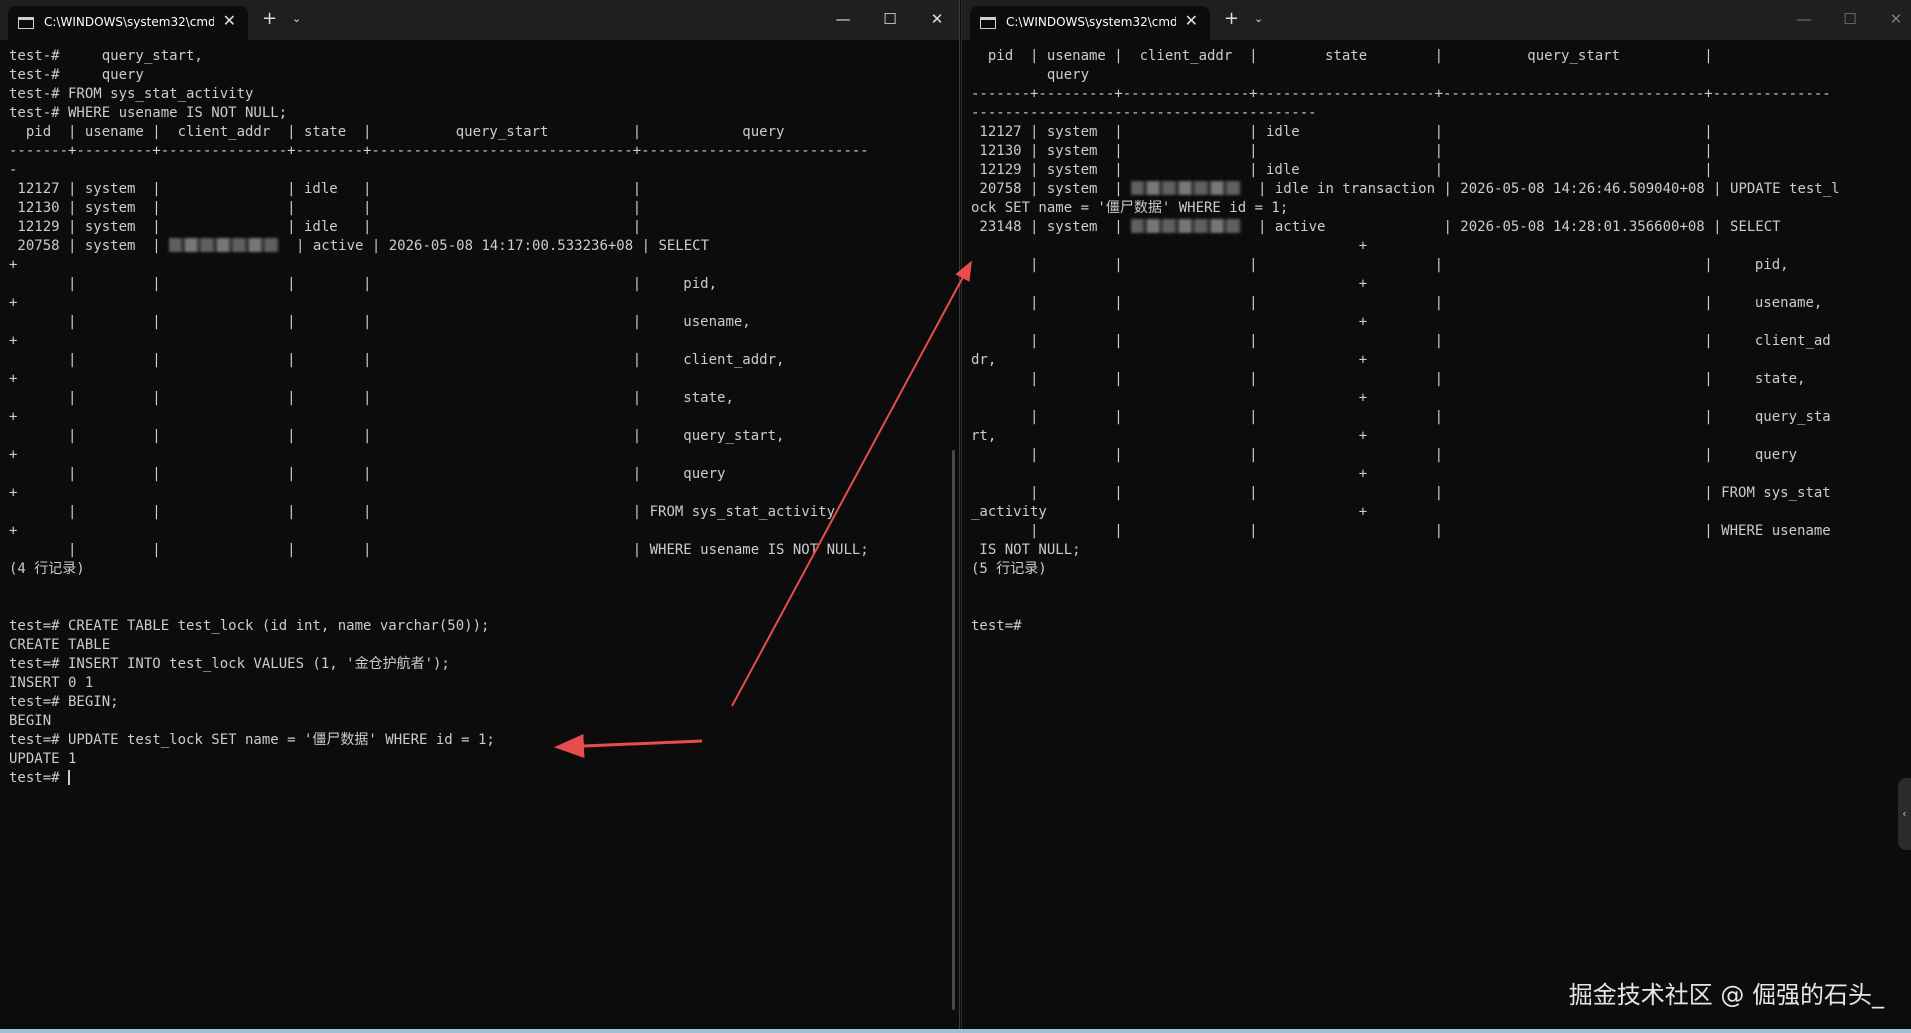 Image resolution: width=1911 pixels, height=1033 pixels. I want to click on terminal-line: | | | | | FROM sys_stat_activity, so click(422, 512).